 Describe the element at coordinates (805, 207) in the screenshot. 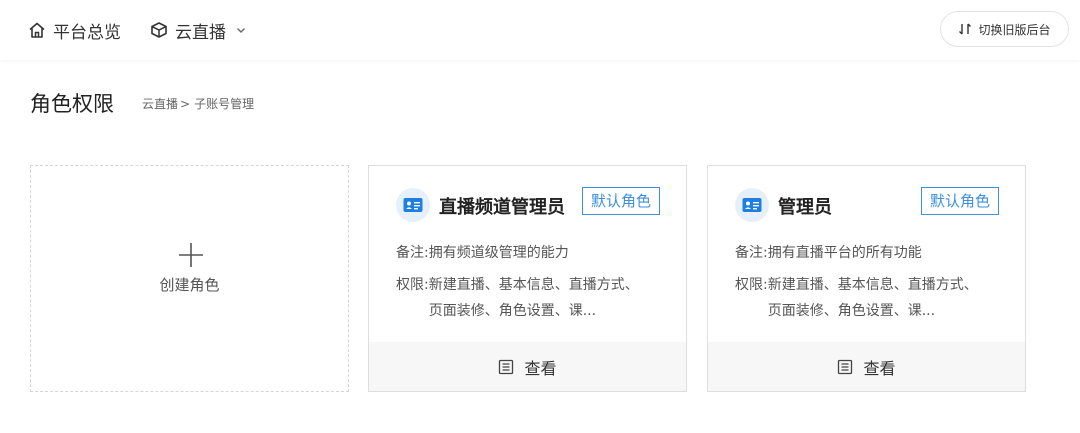

I see `role-name: 管理员` at that location.